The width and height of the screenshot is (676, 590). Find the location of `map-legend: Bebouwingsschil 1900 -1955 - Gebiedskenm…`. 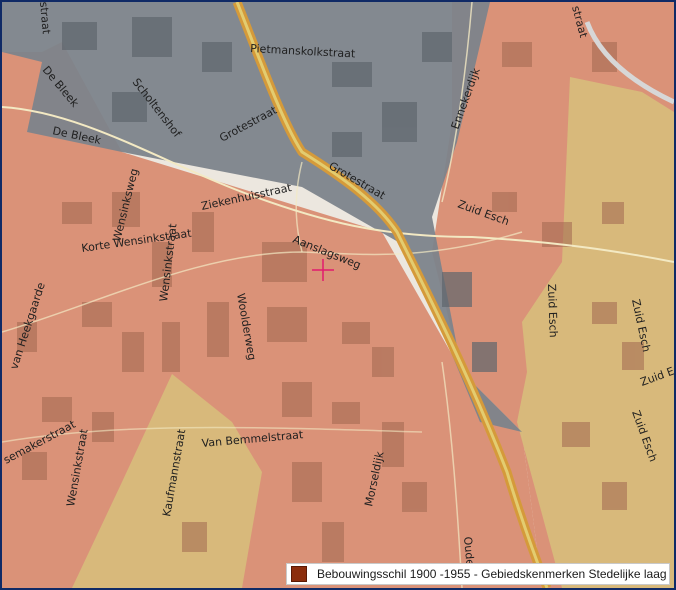

map-legend: Bebouwingsschil 1900 -1955 - Gebiedskenm… is located at coordinates (478, 574).